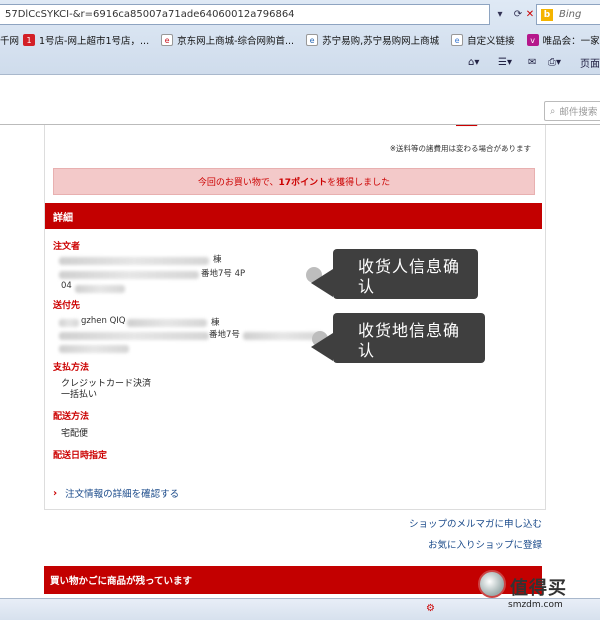 This screenshot has width=600, height=620. I want to click on chevron-right-icon: ›, so click(55, 493).